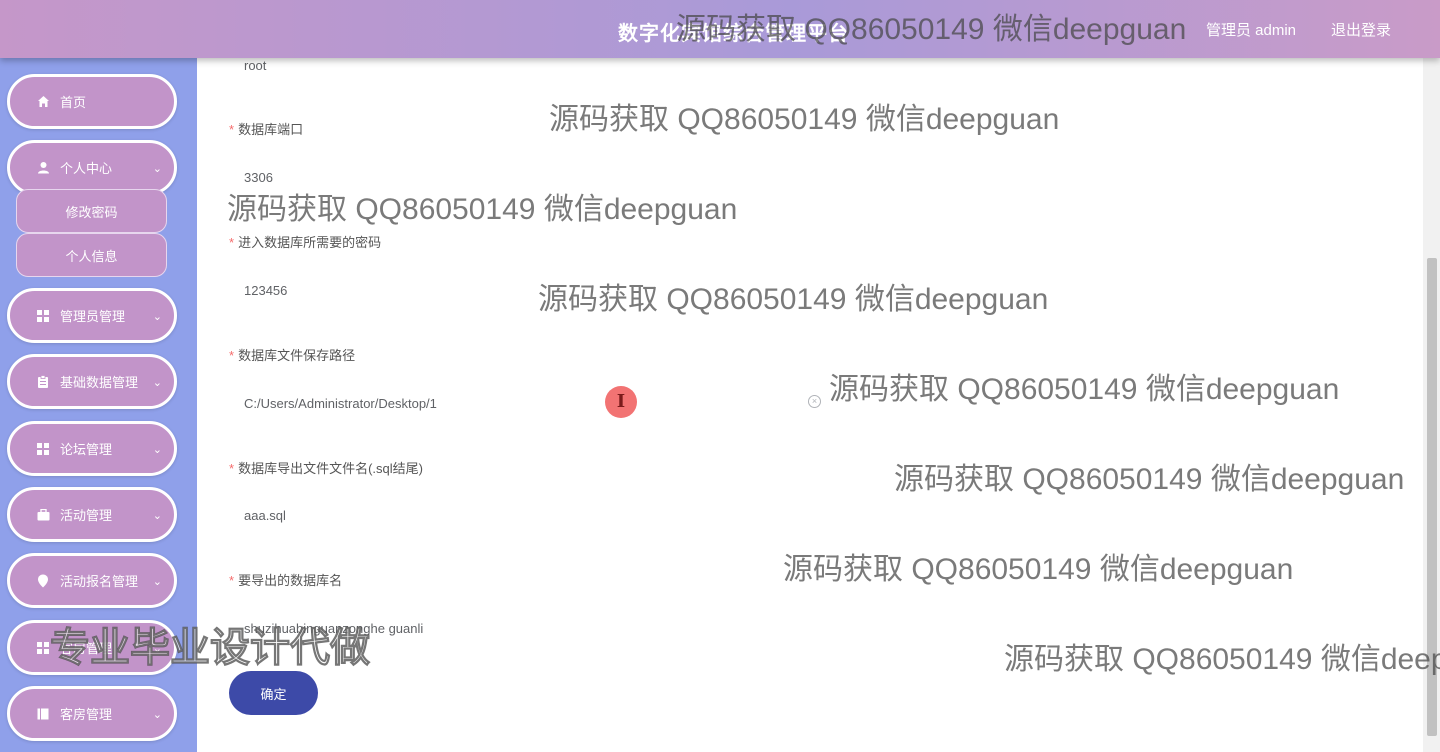  I want to click on label-text: 数据库文件保存路径, so click(297, 355).